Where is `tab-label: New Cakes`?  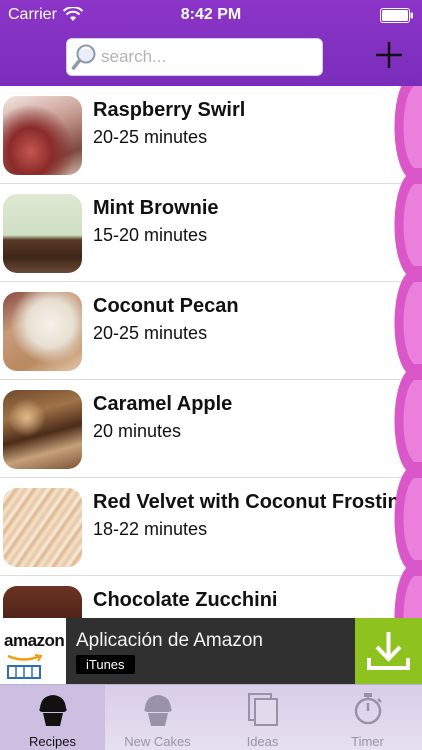
tab-label: New Cakes is located at coordinates (157, 741).